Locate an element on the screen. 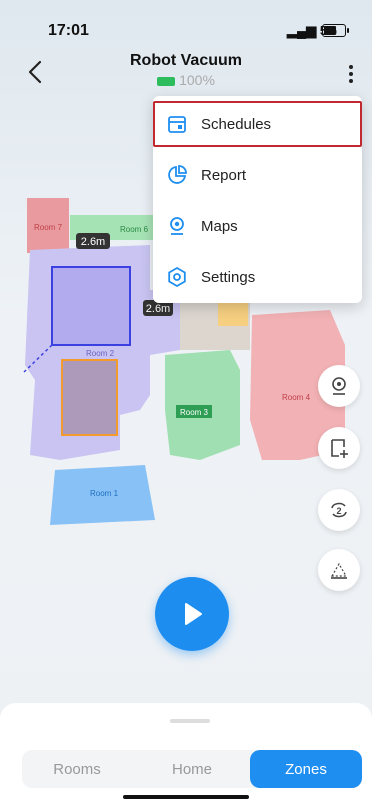 This screenshot has width=372, height=803. start-cleaning-button is located at coordinates (192, 614).